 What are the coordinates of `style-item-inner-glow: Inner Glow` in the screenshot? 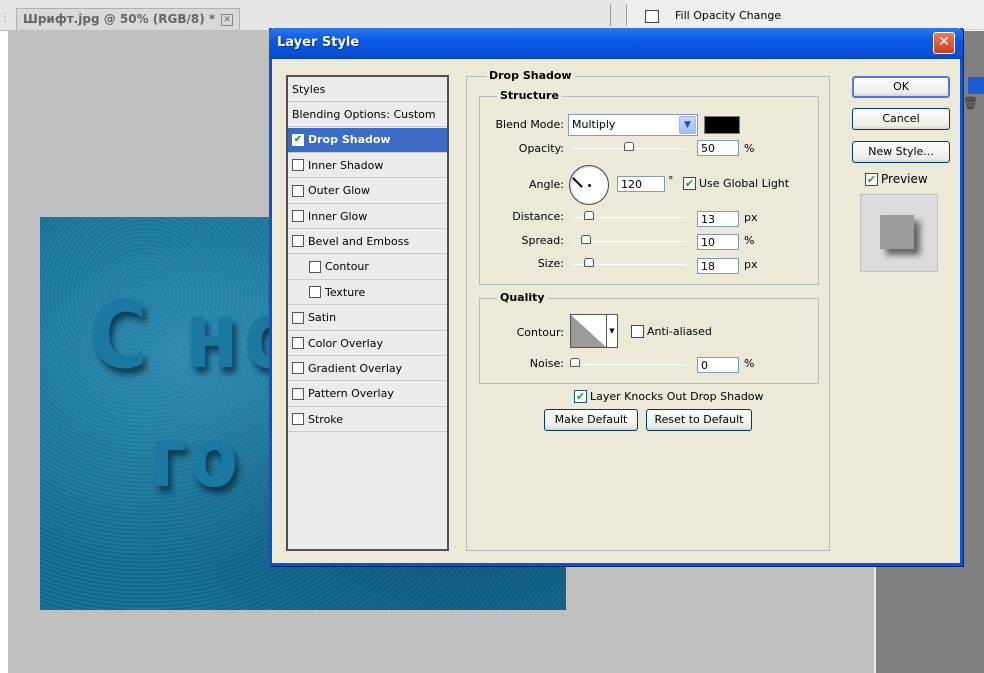 It's located at (367, 216).